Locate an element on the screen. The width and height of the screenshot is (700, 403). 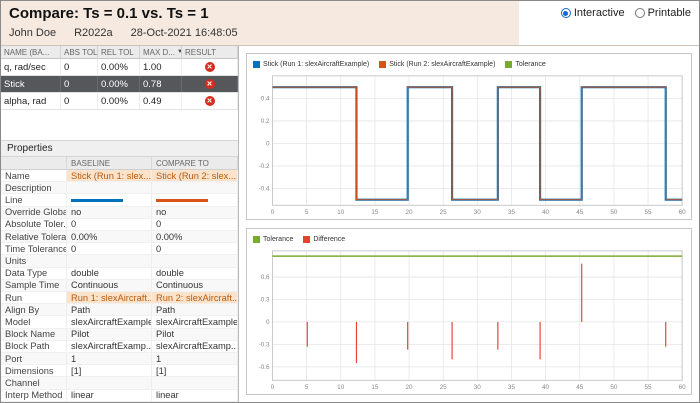
legend-item: Stick (Run 1: slexAircraftExample) is located at coordinates (311, 64).